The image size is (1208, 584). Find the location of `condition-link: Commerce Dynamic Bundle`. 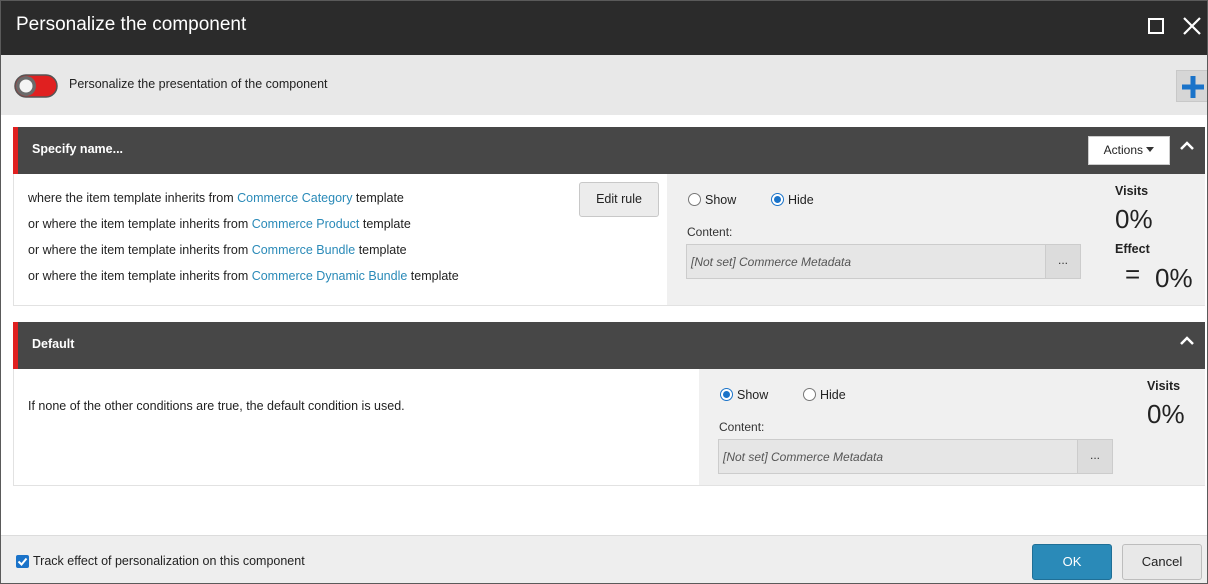

condition-link: Commerce Dynamic Bundle is located at coordinates (330, 276).